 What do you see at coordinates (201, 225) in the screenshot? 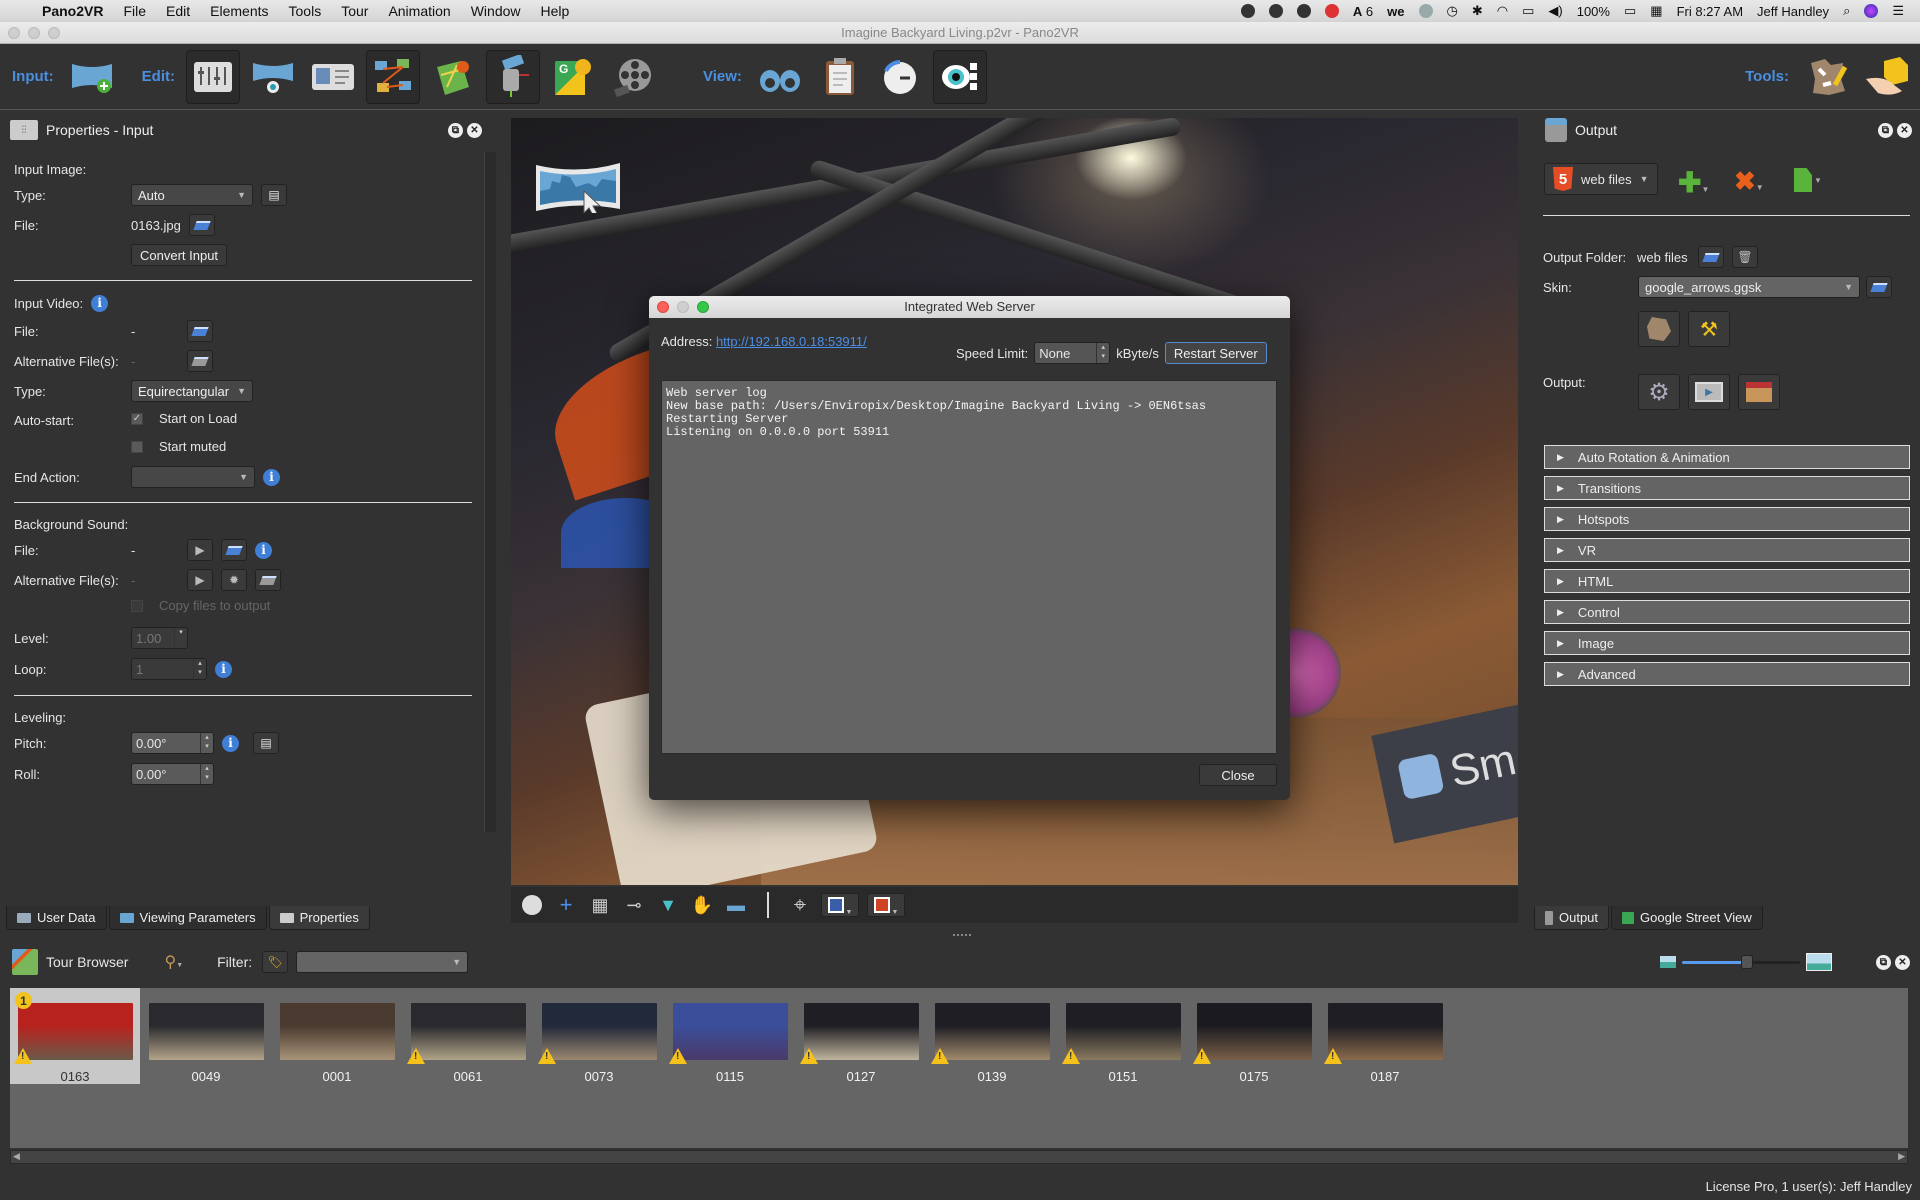
I see `open-image-file-button` at bounding box center [201, 225].